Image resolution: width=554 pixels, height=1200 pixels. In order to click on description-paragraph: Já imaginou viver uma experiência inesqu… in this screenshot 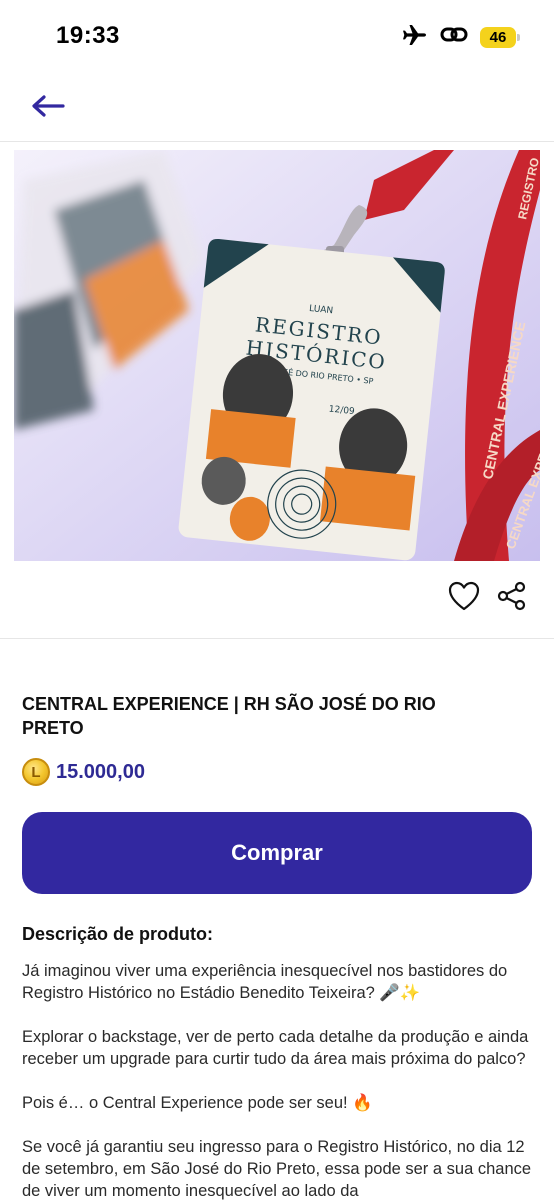, I will do `click(265, 982)`.